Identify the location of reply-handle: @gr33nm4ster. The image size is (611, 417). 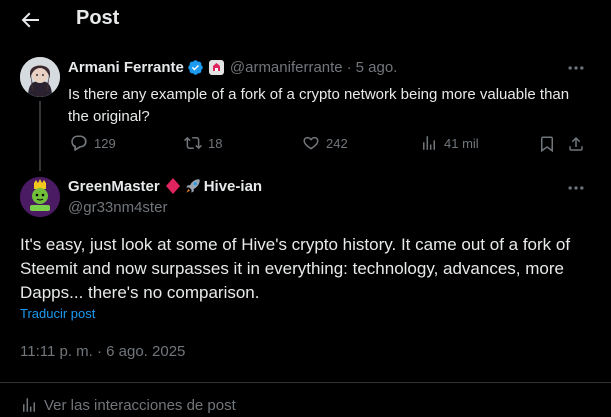
(117, 207).